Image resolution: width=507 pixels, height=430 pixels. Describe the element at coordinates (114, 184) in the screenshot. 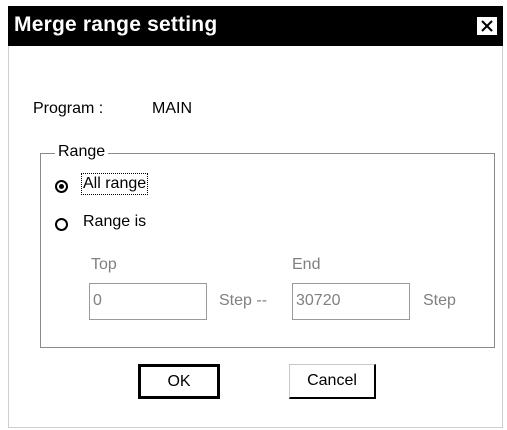

I see `all-range-label: All range` at that location.